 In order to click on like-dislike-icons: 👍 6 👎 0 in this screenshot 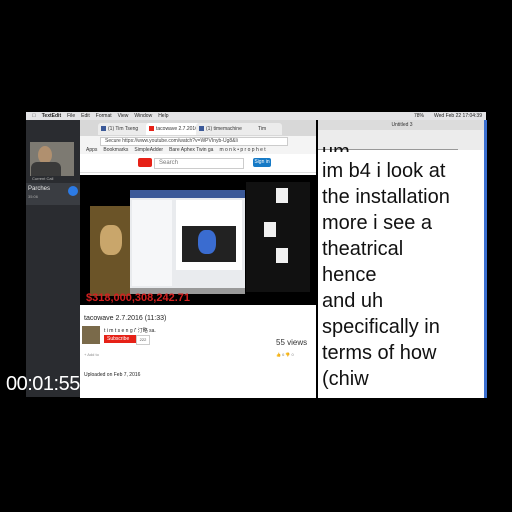, I will do `click(285, 354)`.